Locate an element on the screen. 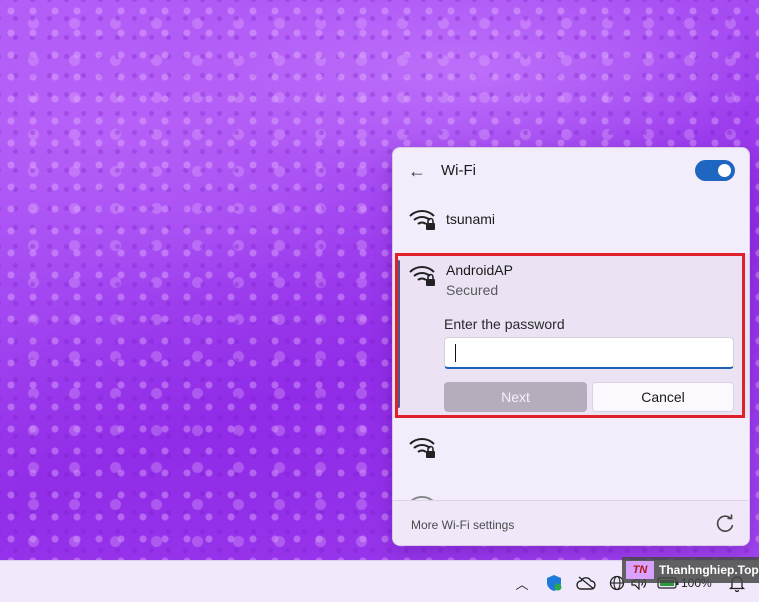 This screenshot has width=759, height=602. more-wifi-settings-link: More Wi-Fi settings is located at coordinates (462, 525).